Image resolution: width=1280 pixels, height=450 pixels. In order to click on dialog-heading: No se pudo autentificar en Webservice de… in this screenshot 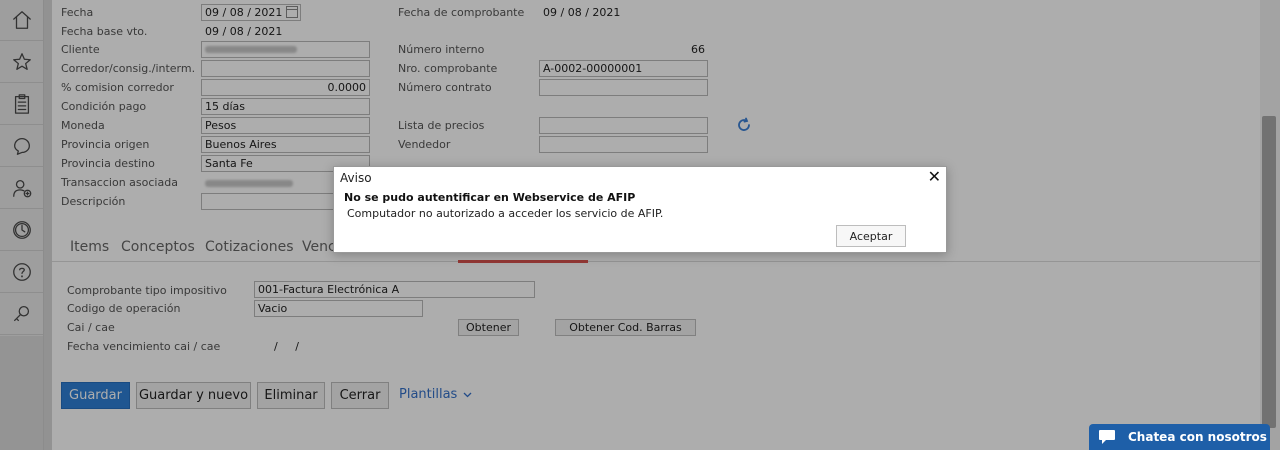, I will do `click(490, 197)`.